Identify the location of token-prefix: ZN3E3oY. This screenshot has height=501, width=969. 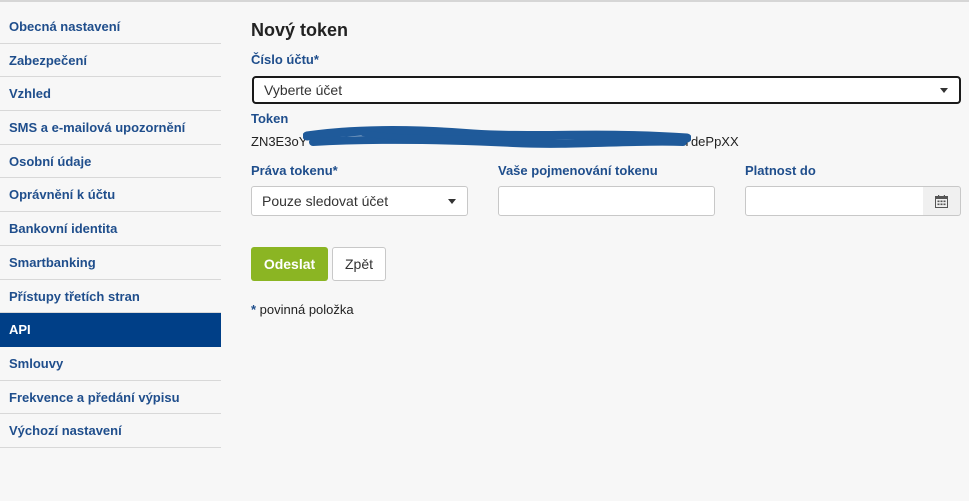
(279, 141).